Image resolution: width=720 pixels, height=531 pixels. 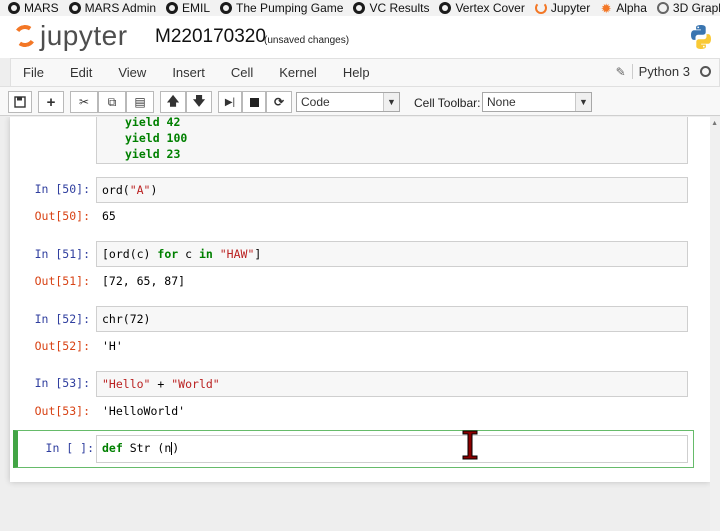 I want to click on copy-button: ⧉, so click(x=112, y=102).